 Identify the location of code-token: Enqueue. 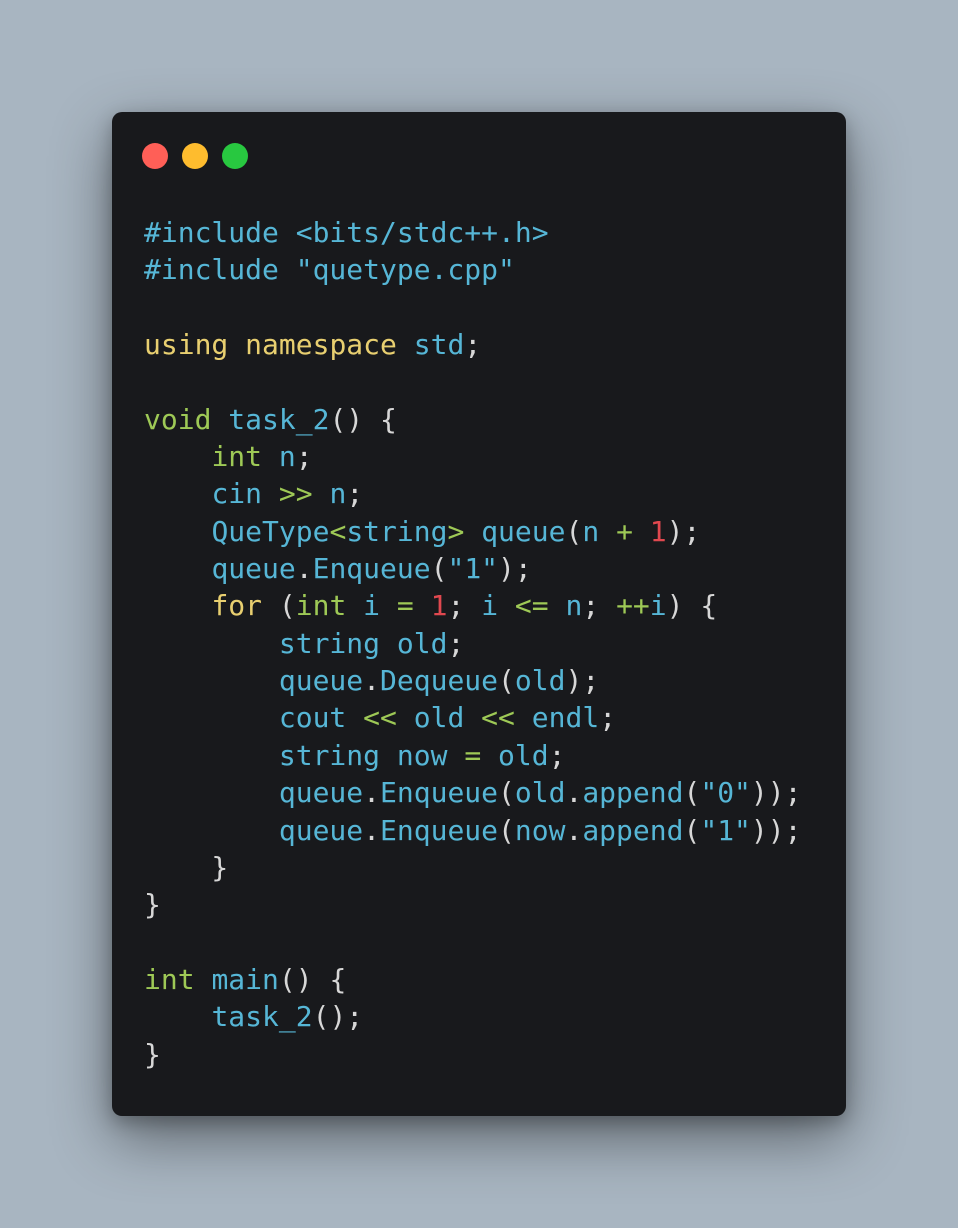
(439, 793).